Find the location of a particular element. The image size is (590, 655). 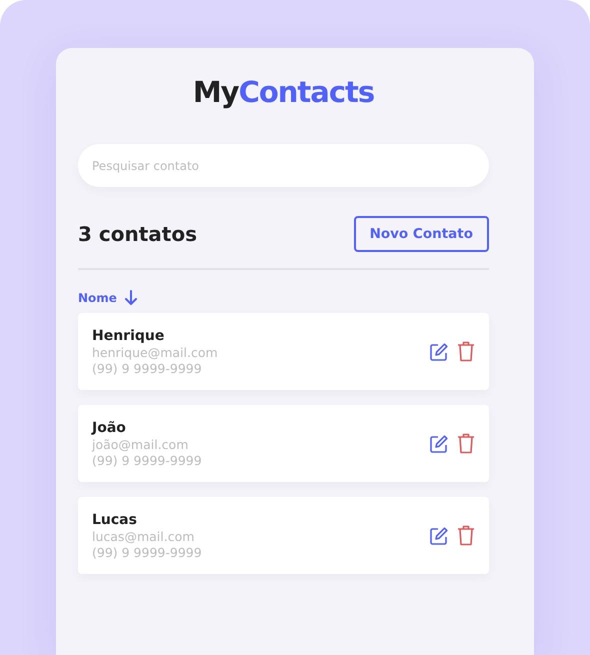

logo: MyContacts is located at coordinates (283, 92).